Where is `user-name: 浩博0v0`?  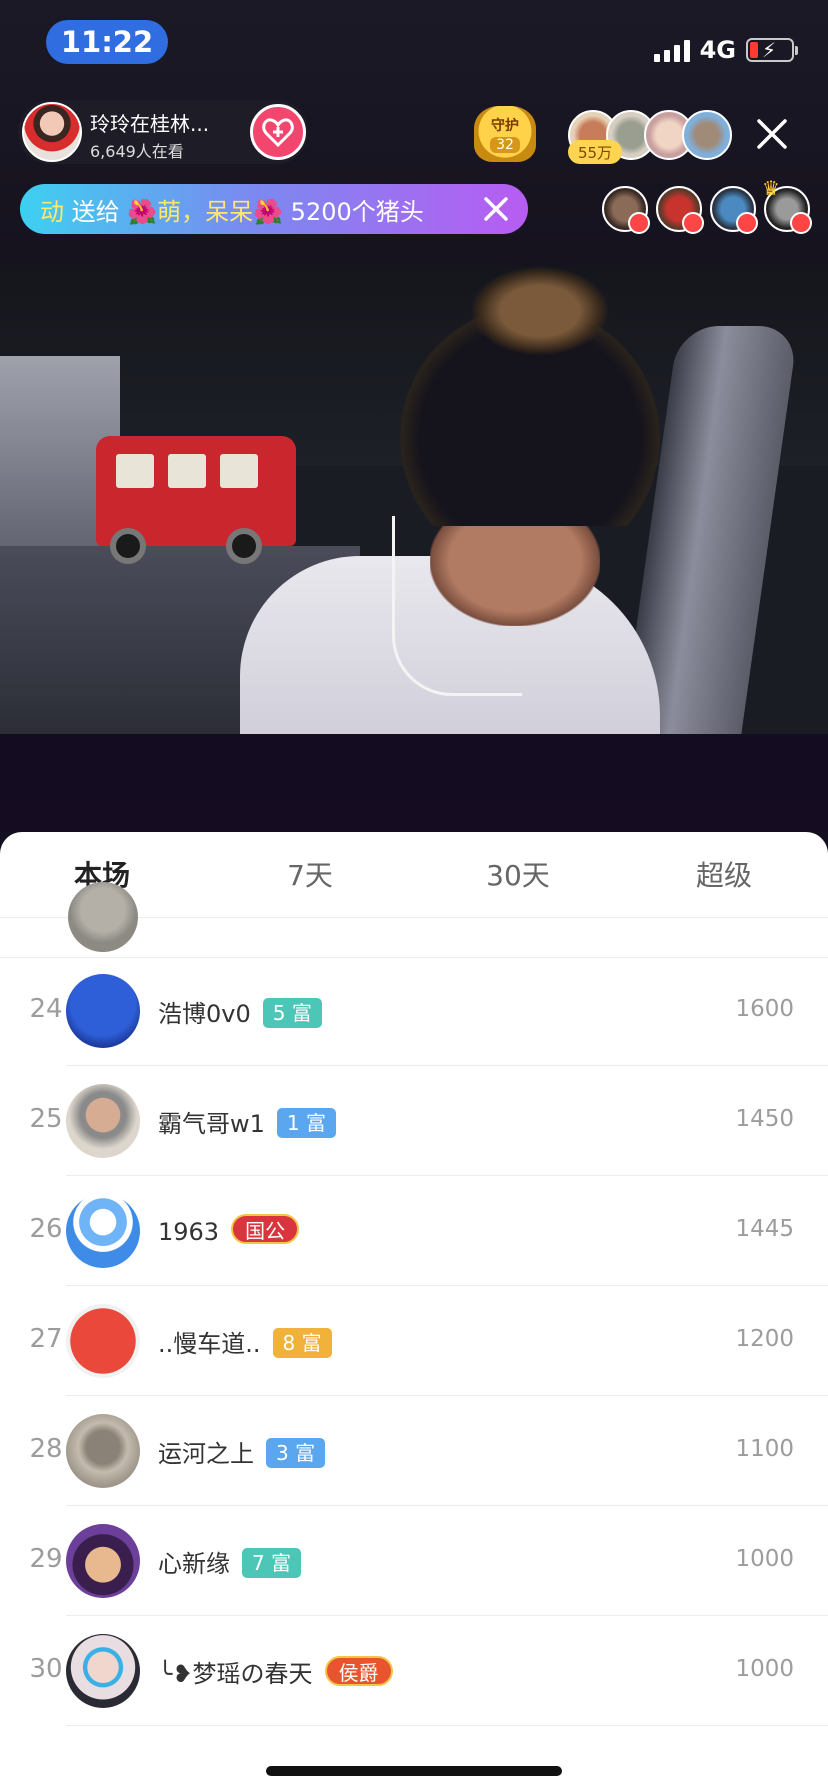
user-name: 浩博0v0 is located at coordinates (204, 1014).